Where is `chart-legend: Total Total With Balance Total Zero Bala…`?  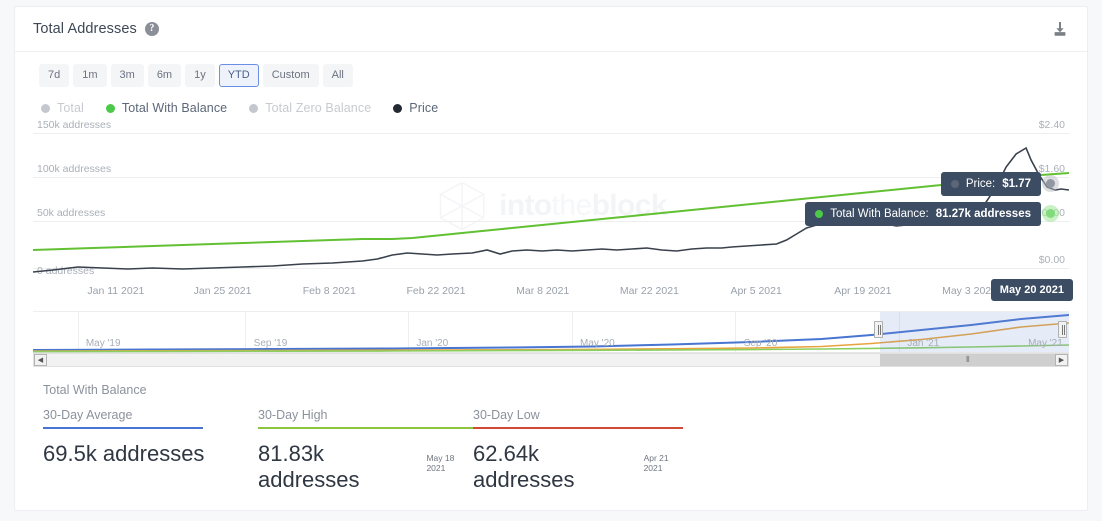
chart-legend: Total Total With Balance Total Zero Bala… is located at coordinates (551, 101).